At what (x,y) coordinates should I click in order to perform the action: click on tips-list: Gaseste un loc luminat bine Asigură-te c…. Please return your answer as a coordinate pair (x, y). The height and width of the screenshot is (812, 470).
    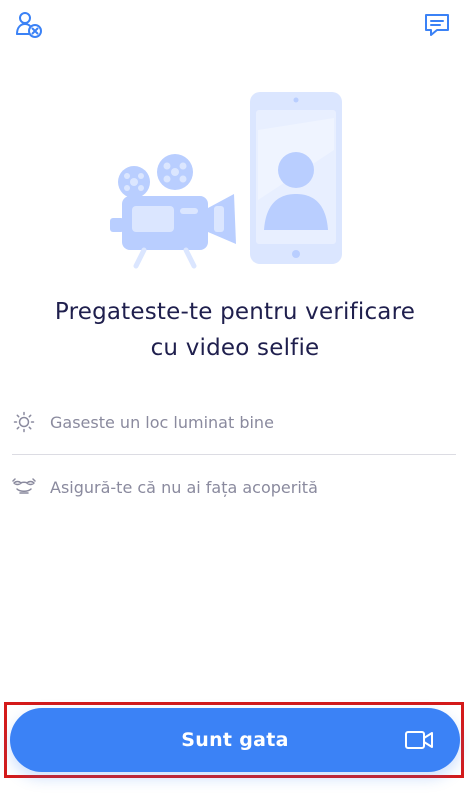
    Looking at the image, I should click on (234, 454).